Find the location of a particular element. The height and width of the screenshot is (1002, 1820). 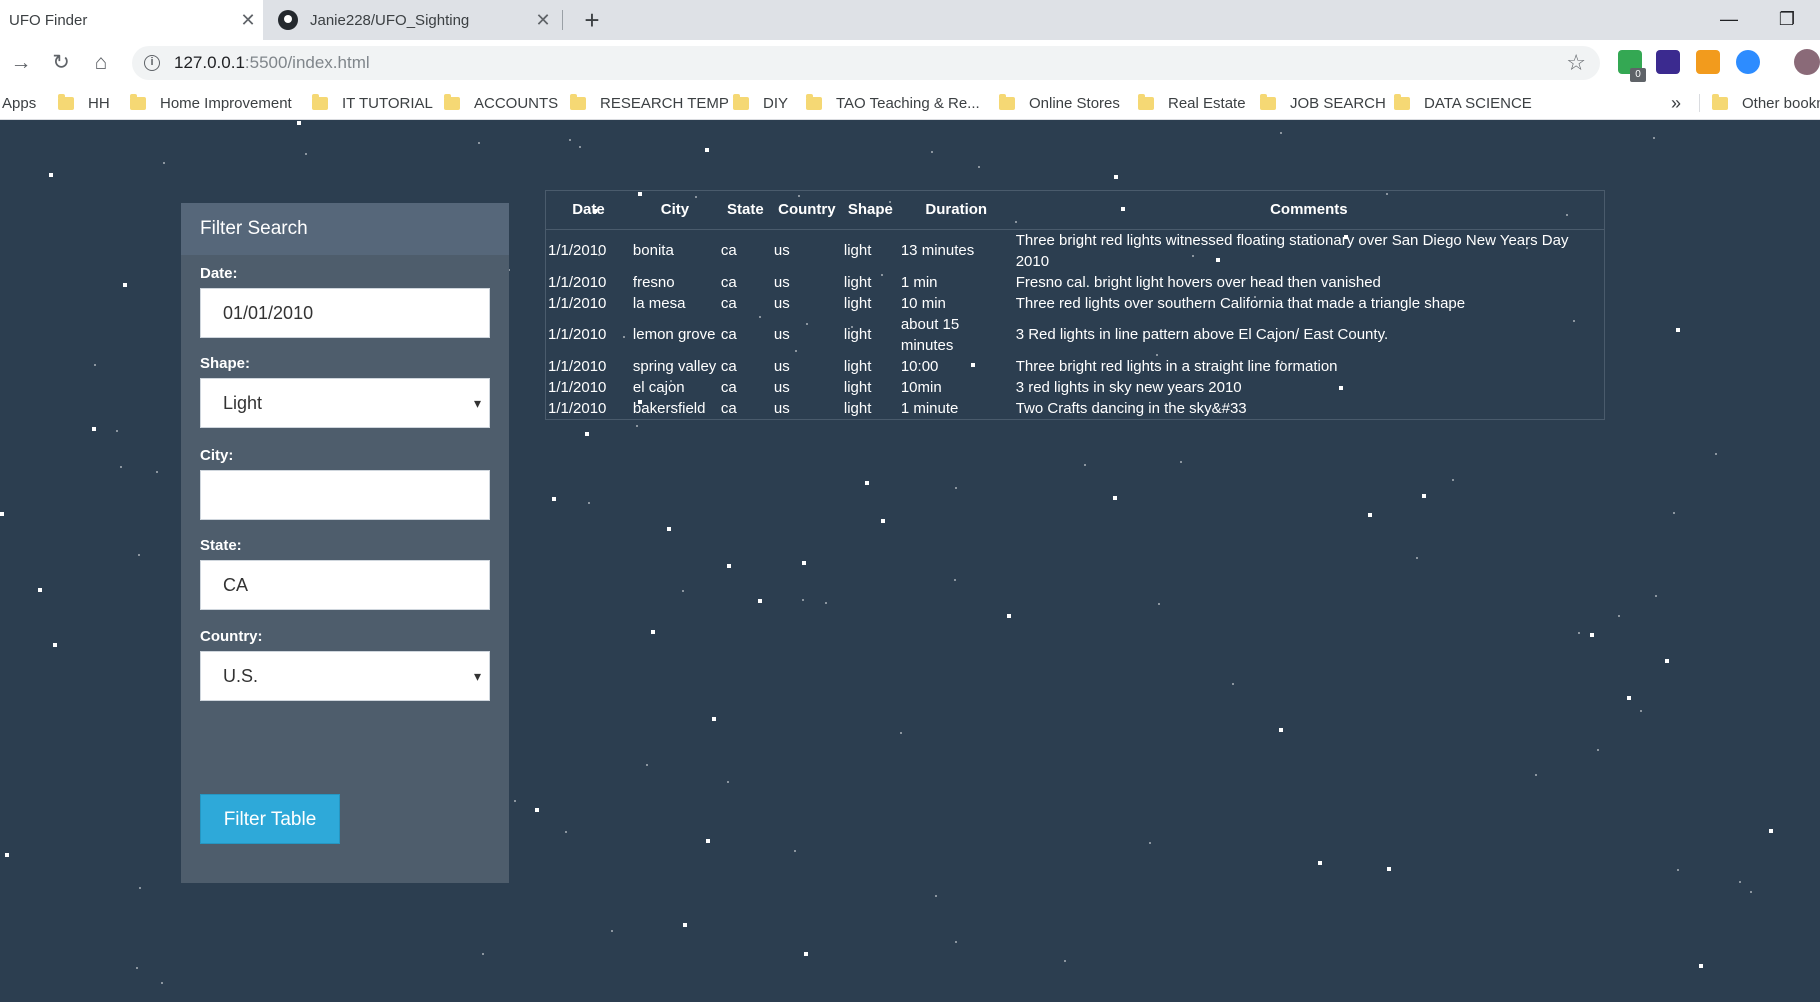

info-icon: i is located at coordinates (152, 63).